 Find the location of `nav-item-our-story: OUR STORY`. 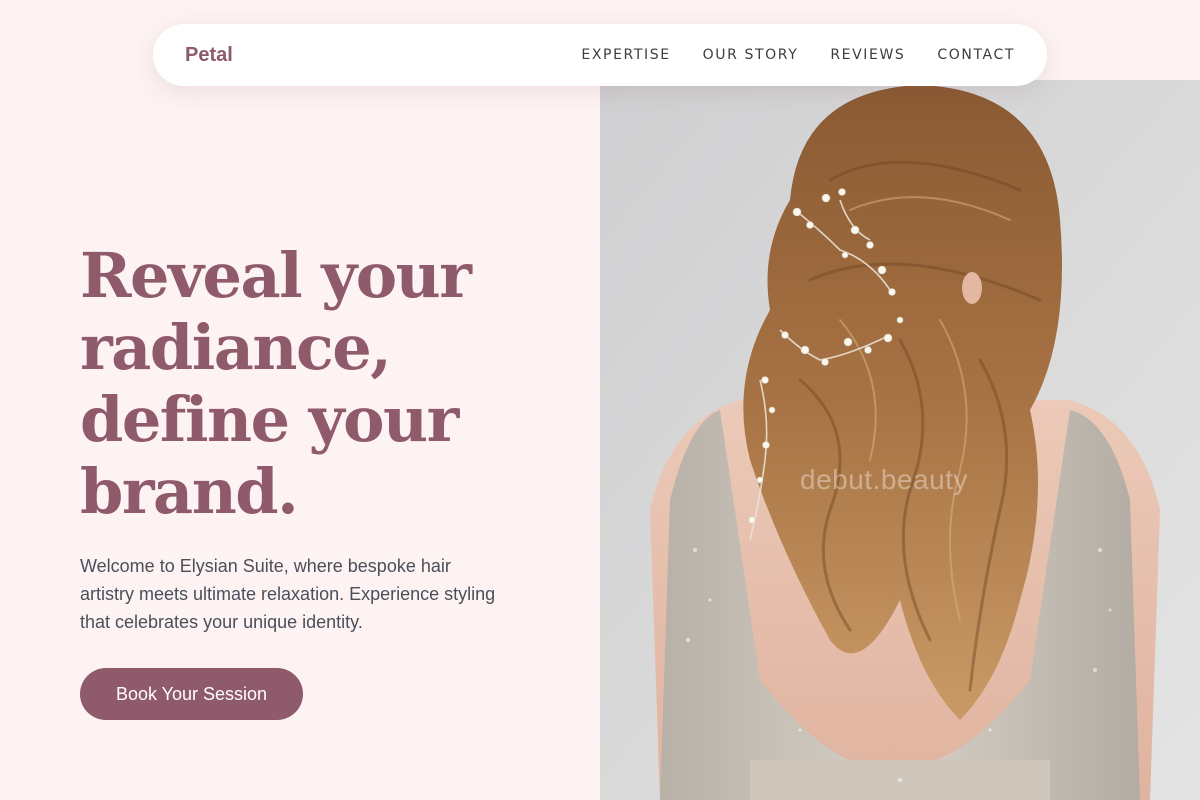

nav-item-our-story: OUR STORY is located at coordinates (751, 55).